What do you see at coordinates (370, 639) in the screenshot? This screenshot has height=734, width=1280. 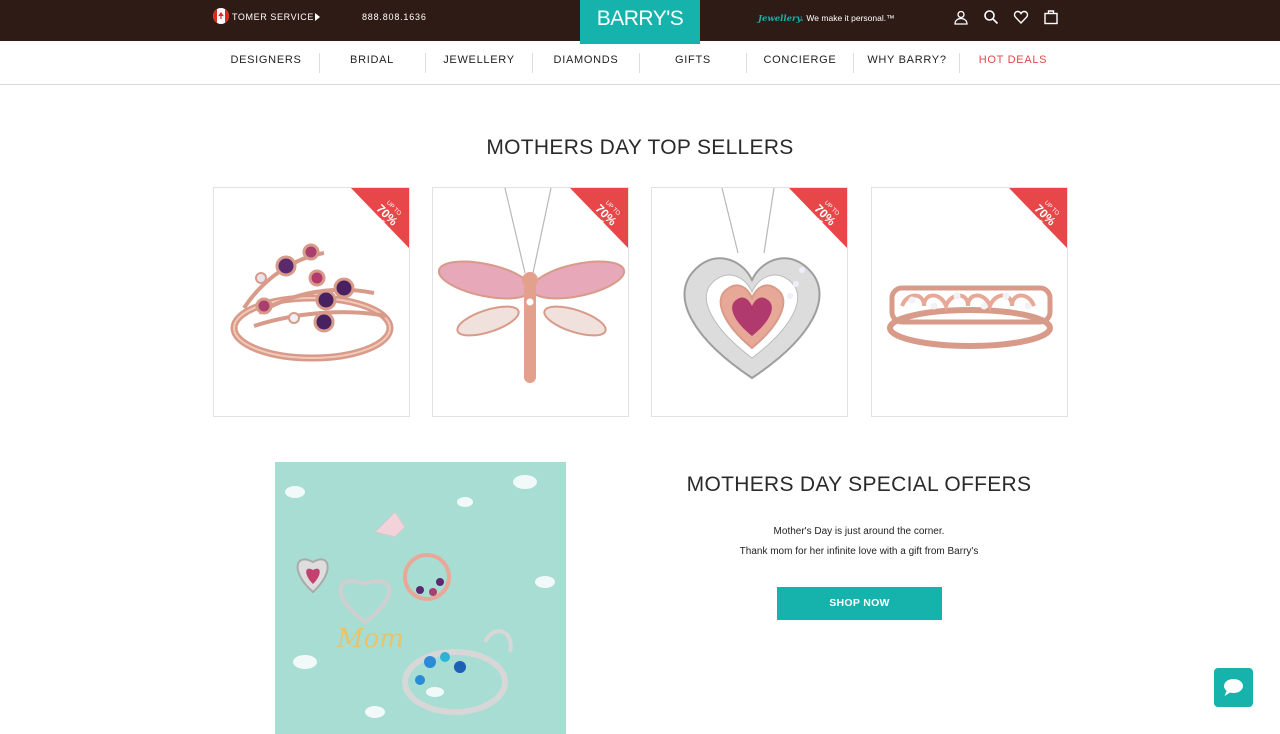 I see `svg-text: Mom` at bounding box center [370, 639].